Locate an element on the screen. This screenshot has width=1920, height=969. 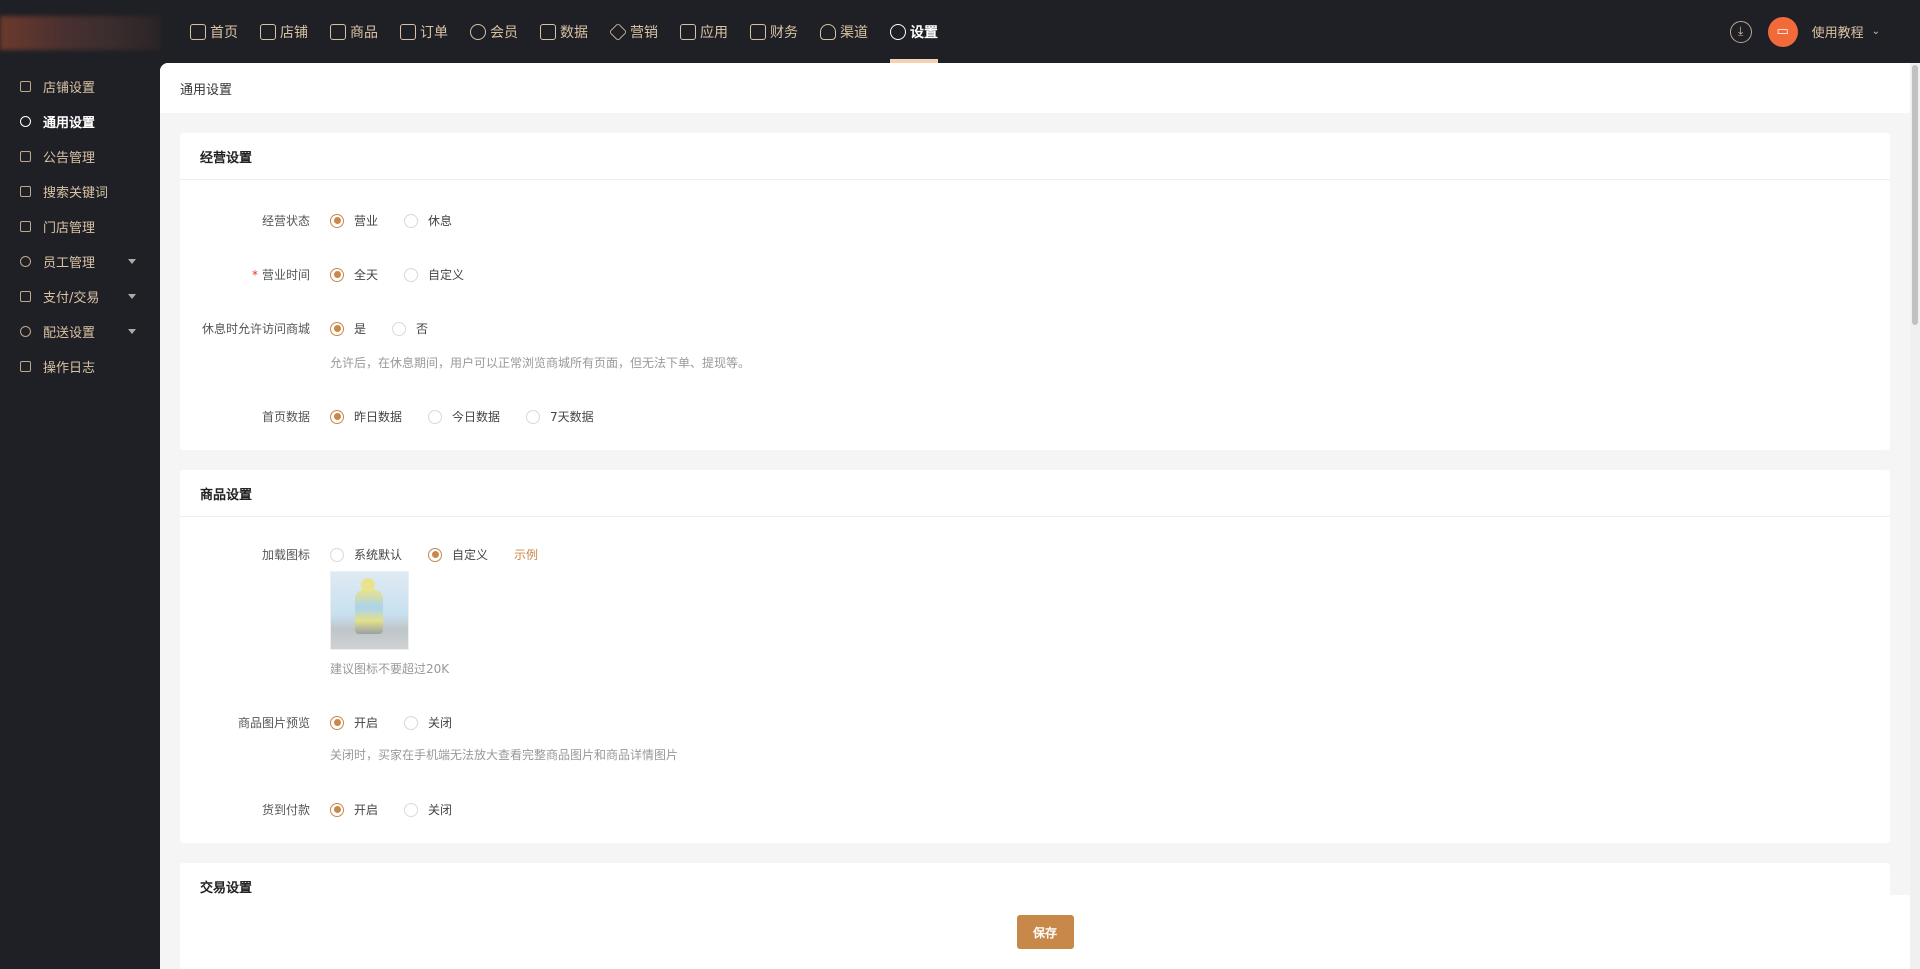
radio-preview-on: 开启 is located at coordinates (354, 722).